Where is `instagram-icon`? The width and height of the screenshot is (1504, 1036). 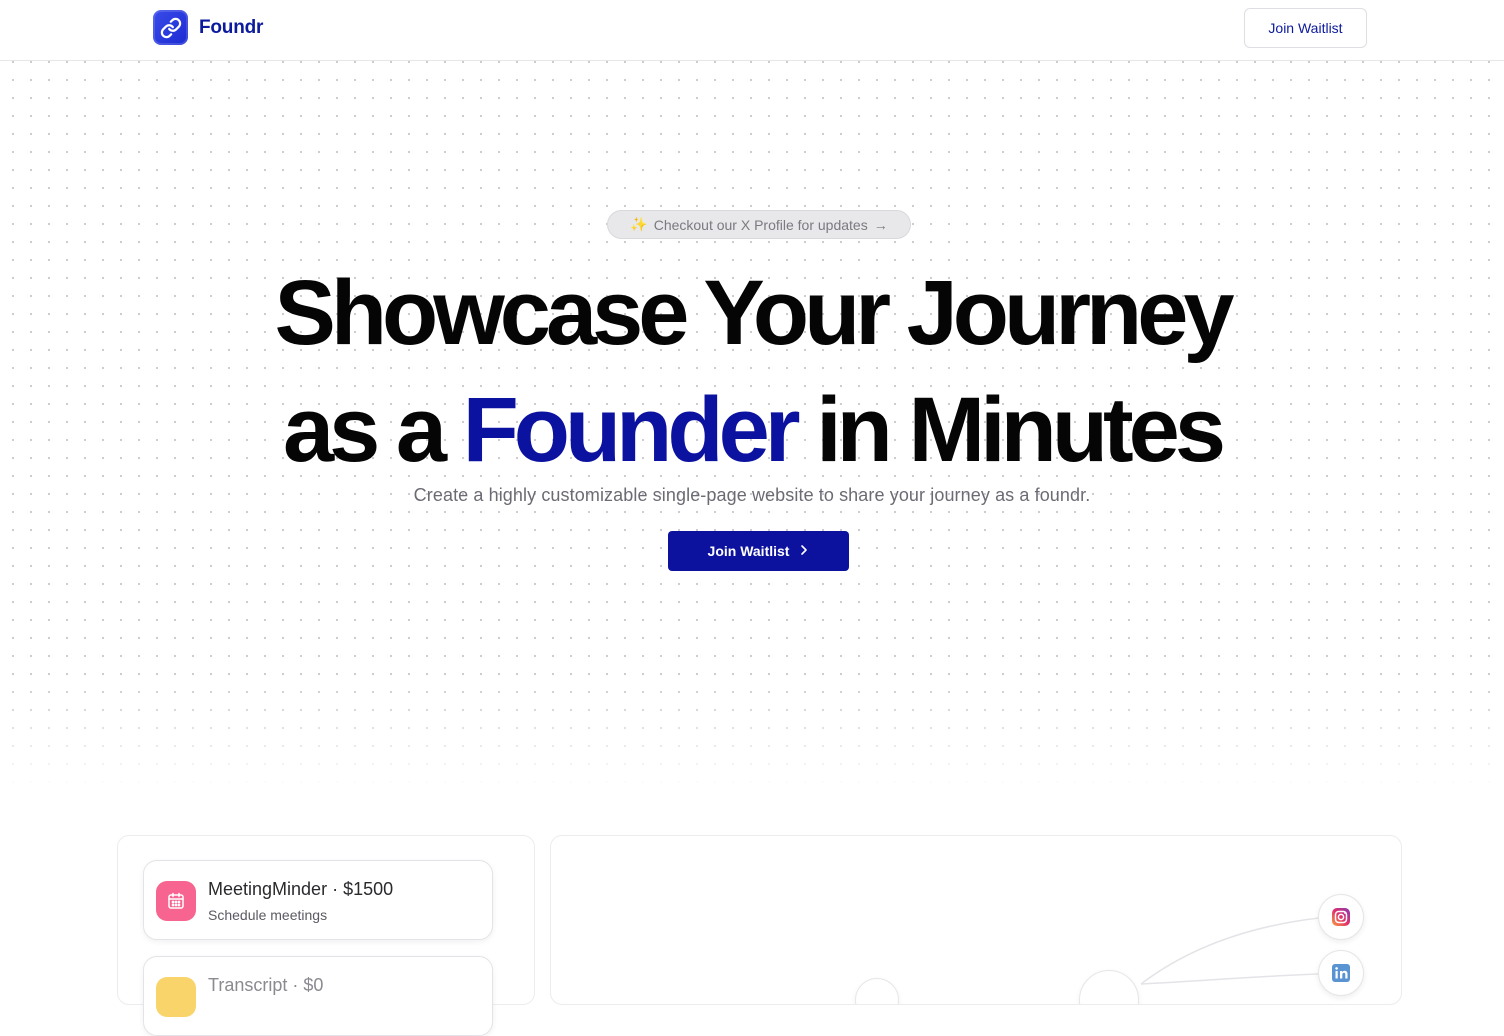 instagram-icon is located at coordinates (1341, 917).